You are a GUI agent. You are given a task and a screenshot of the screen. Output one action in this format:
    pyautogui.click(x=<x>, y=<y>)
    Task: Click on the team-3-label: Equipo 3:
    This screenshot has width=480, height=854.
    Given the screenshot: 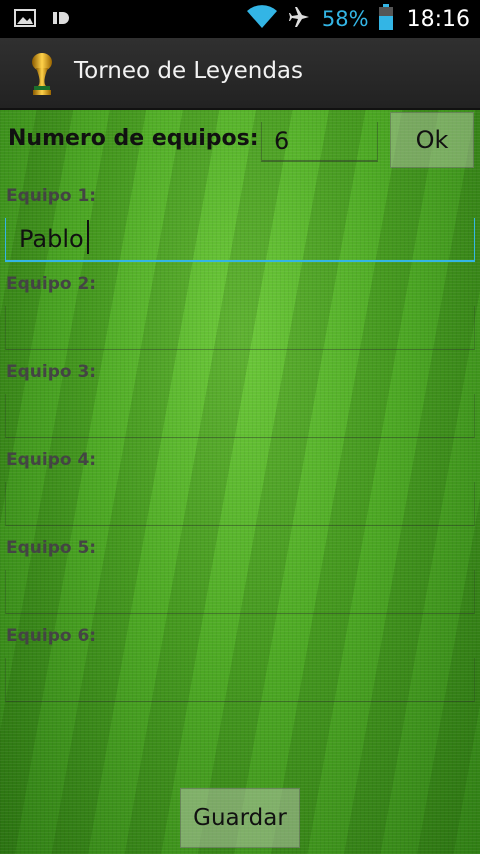 What is the action you would take?
    pyautogui.click(x=51, y=372)
    